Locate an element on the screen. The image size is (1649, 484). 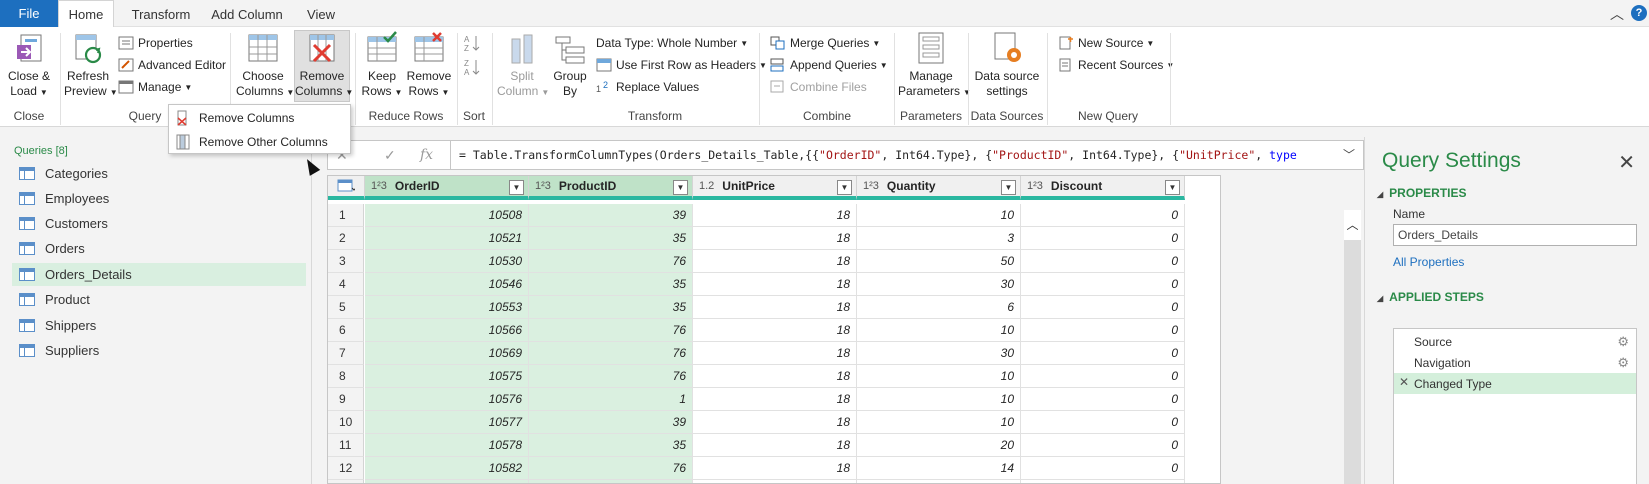
column-header-quantity: 1²3 Quantity ▼ is located at coordinates (939, 188).